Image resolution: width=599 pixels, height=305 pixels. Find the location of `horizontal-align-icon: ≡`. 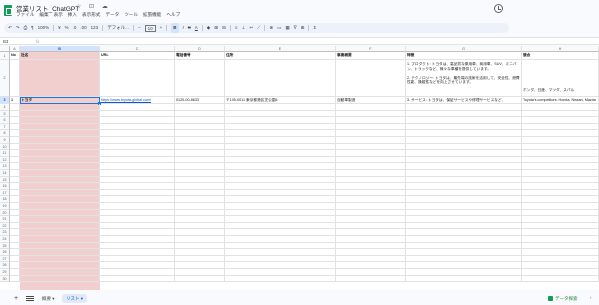

horizontal-align-icon: ≡ is located at coordinates (236, 28).